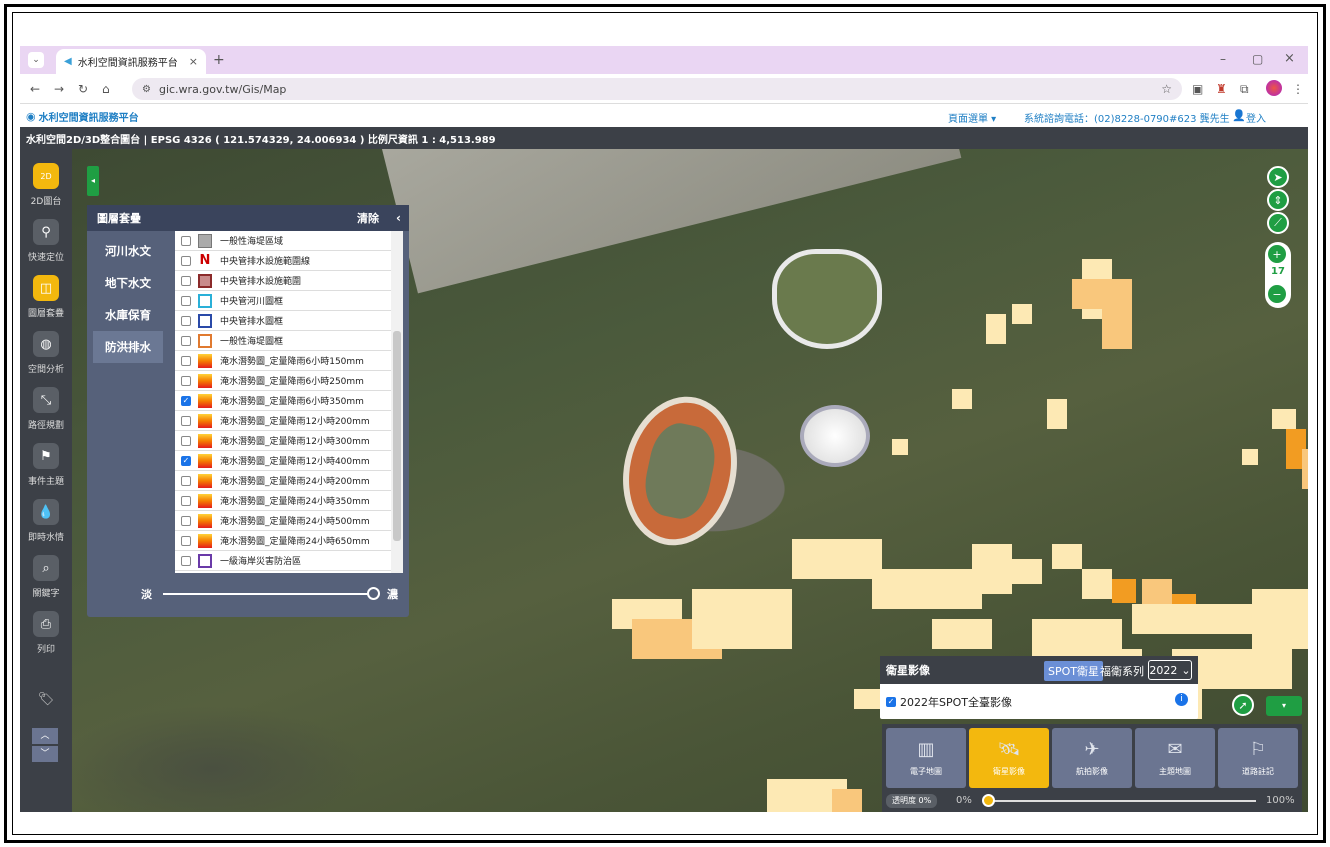  What do you see at coordinates (295, 422) in the screenshot?
I see `layer-label: 淹水潛勢圖_定量降雨12小時200mm` at bounding box center [295, 422].